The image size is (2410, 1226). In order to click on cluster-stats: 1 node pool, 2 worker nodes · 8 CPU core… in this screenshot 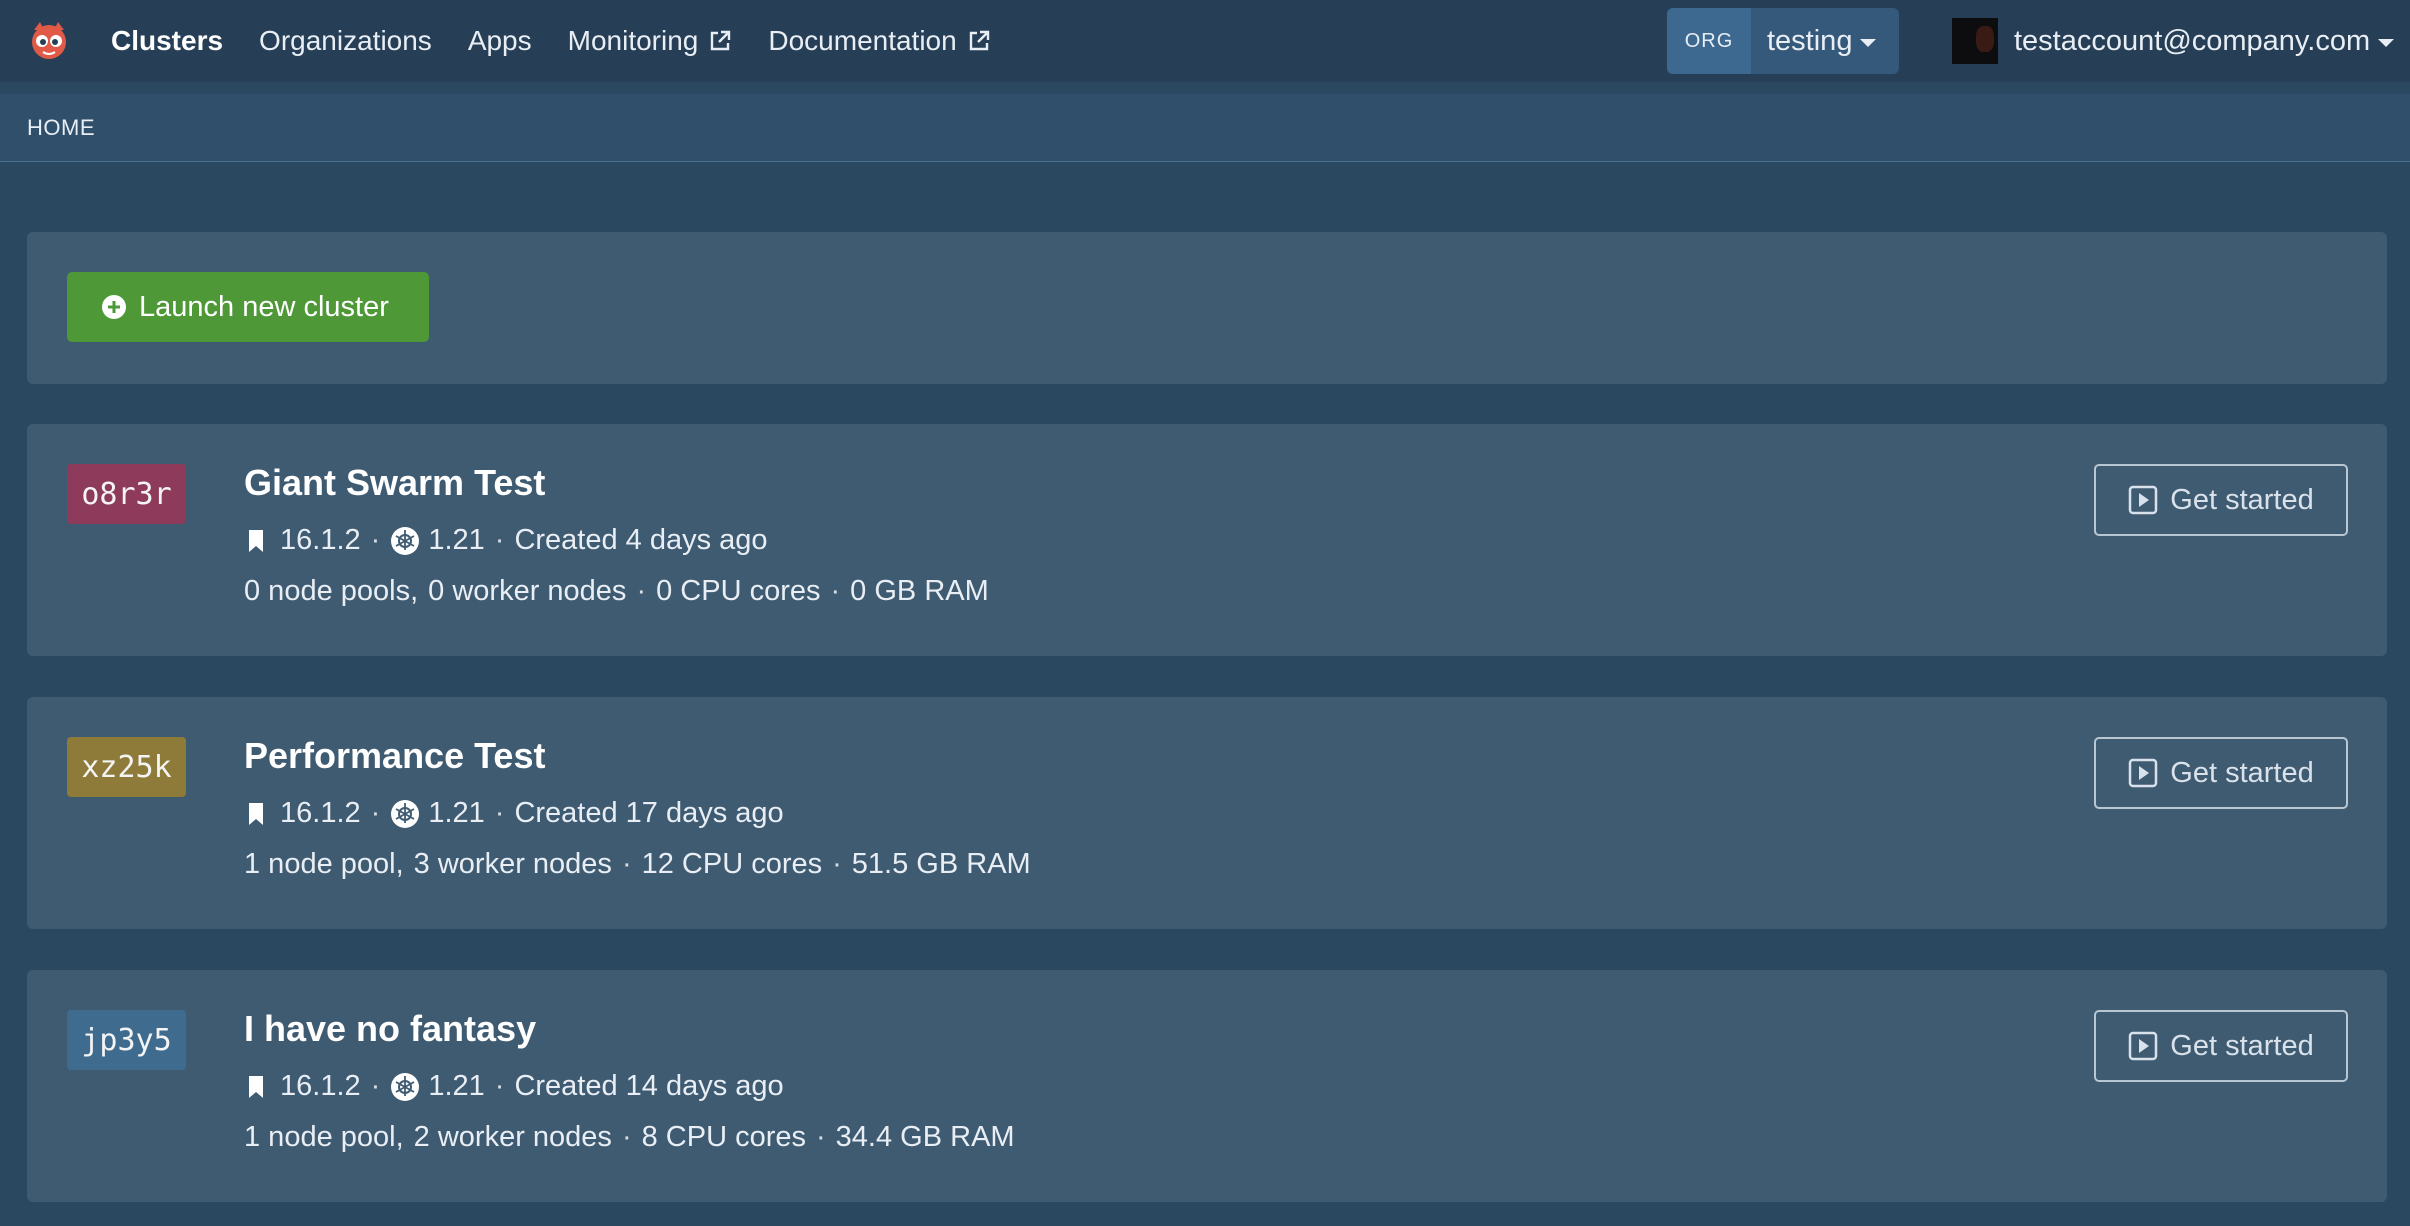, I will do `click(629, 1137)`.